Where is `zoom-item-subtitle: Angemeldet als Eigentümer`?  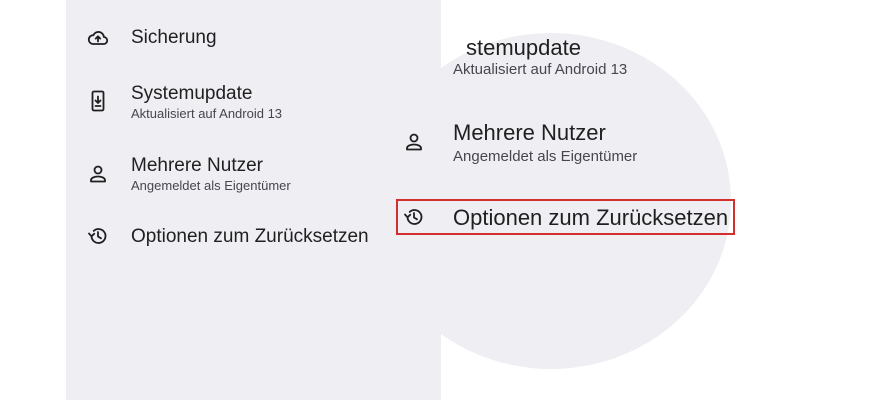 zoom-item-subtitle: Angemeldet als Eigentümer is located at coordinates (545, 156).